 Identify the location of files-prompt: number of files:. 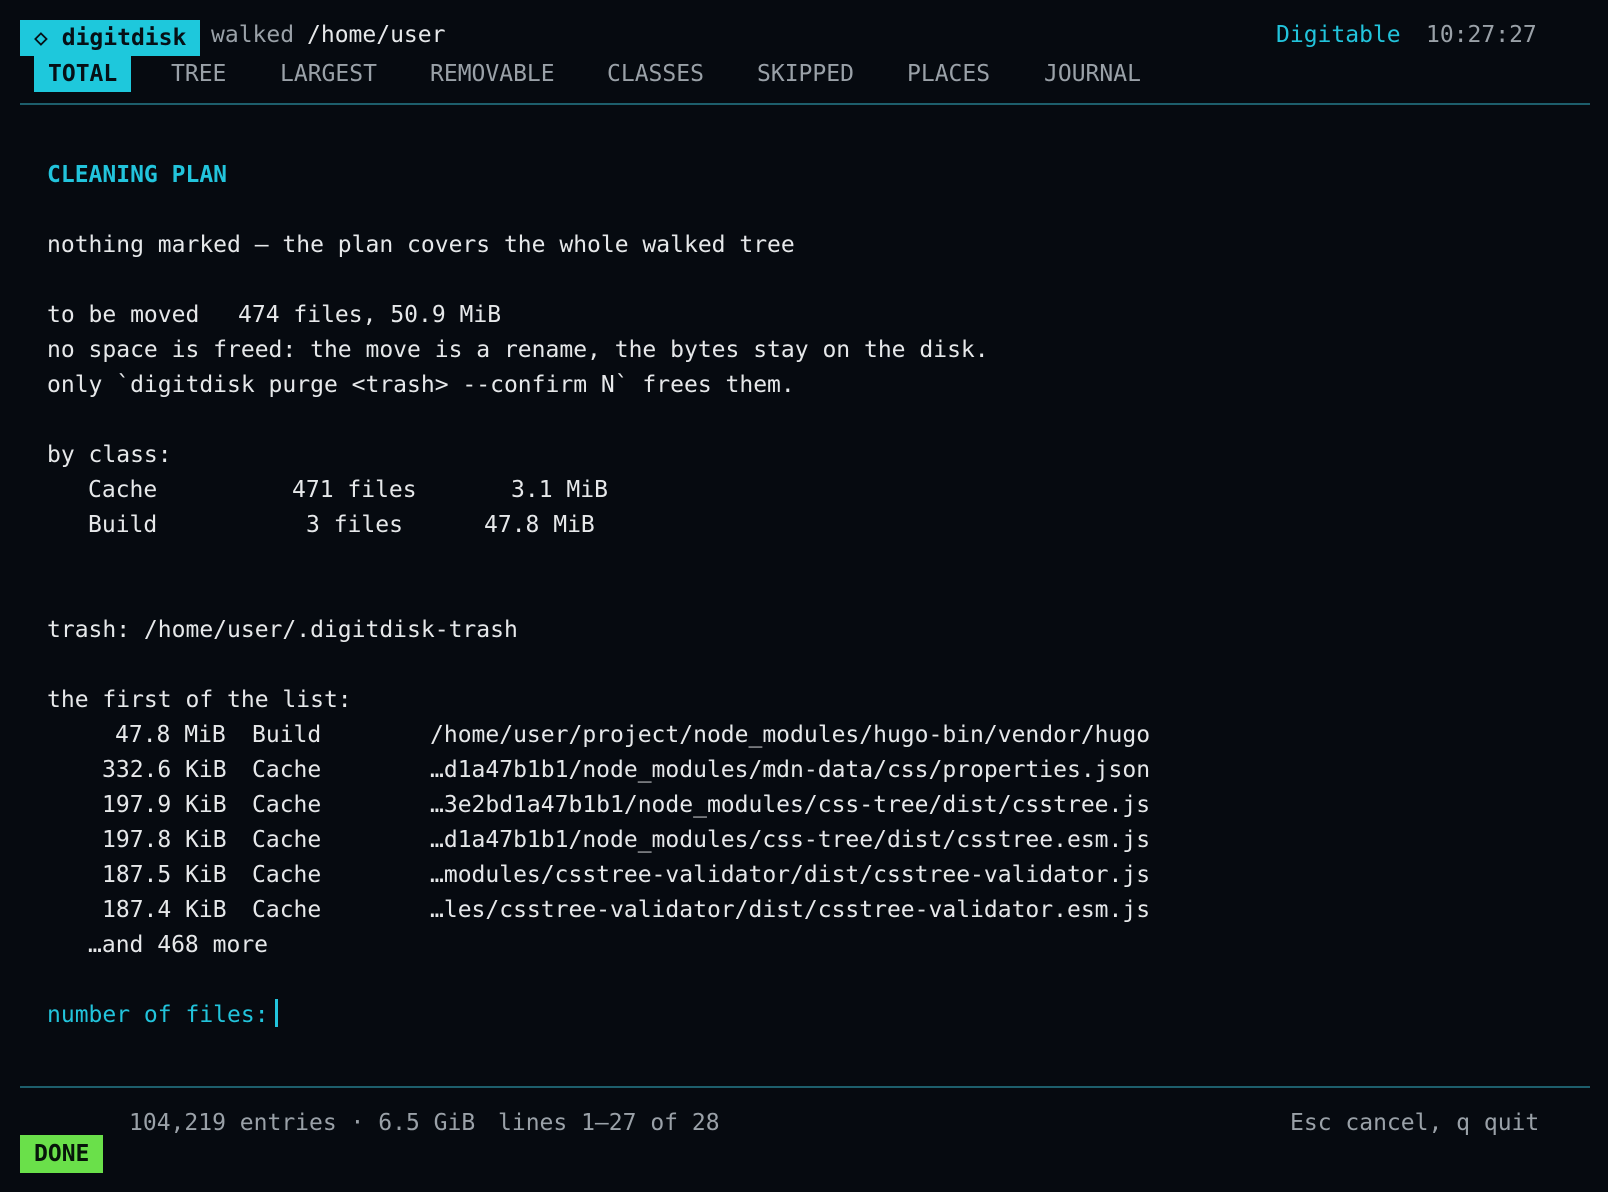
(162, 1015).